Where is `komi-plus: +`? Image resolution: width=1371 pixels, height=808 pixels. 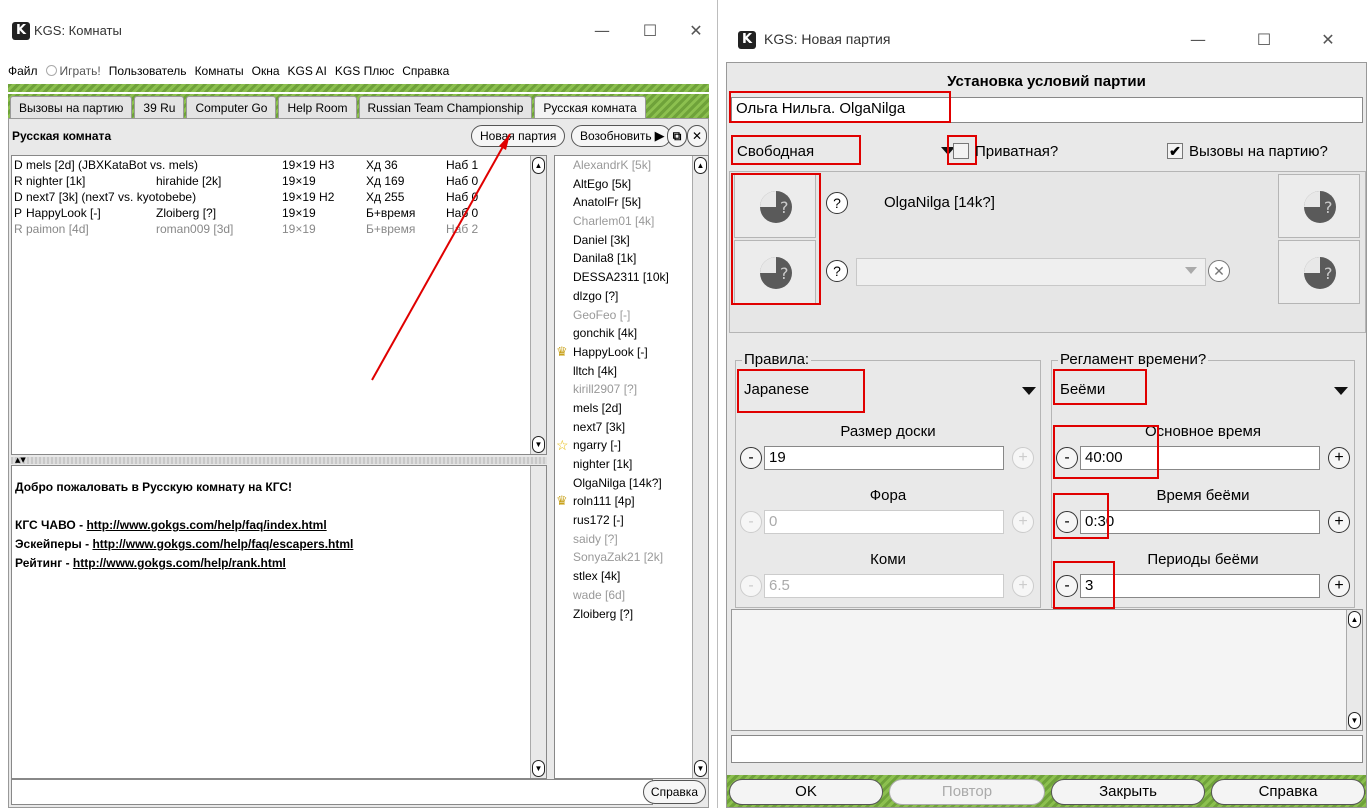 komi-plus: + is located at coordinates (1023, 586).